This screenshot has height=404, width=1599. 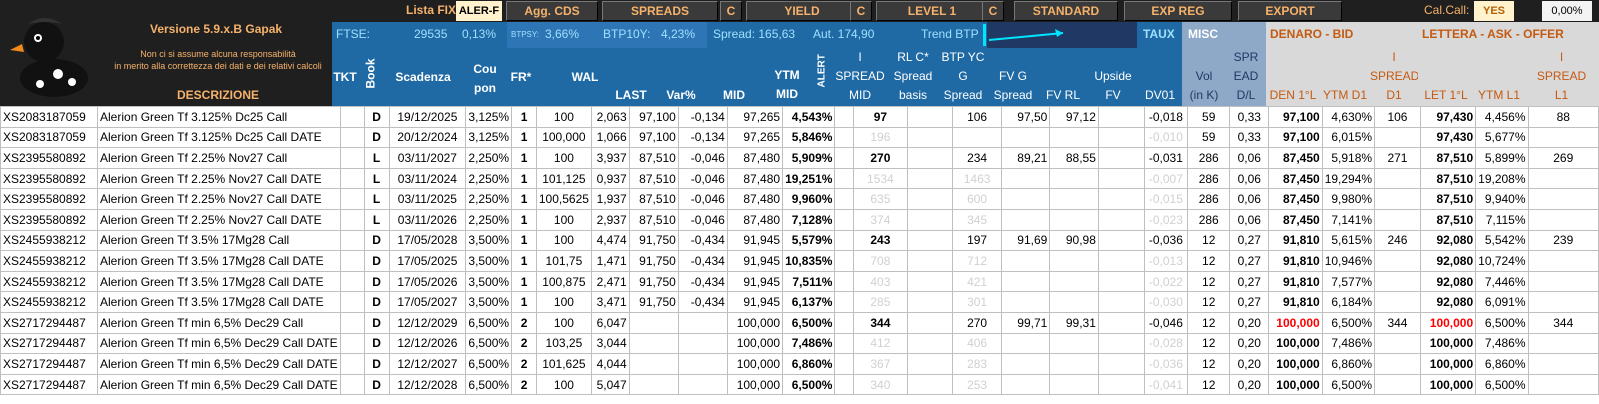 What do you see at coordinates (610, 240) in the screenshot?
I see `cell-wal: 4,474` at bounding box center [610, 240].